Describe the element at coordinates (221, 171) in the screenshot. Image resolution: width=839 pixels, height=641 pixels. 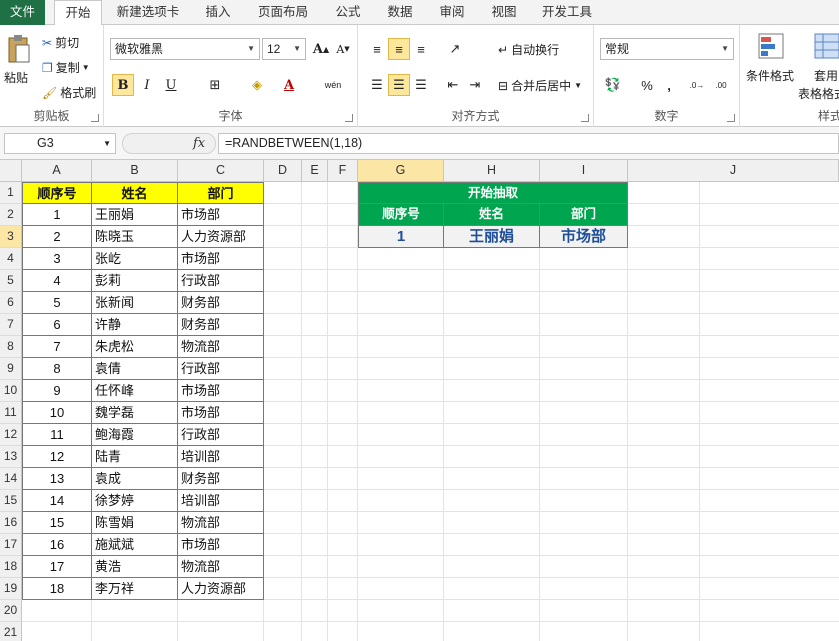
I see `column-header-c: C` at that location.